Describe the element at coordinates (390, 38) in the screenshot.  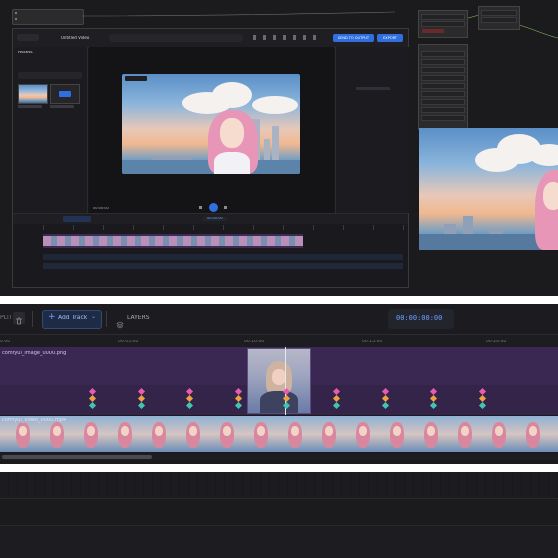
I see `export-button: EXPORT` at that location.